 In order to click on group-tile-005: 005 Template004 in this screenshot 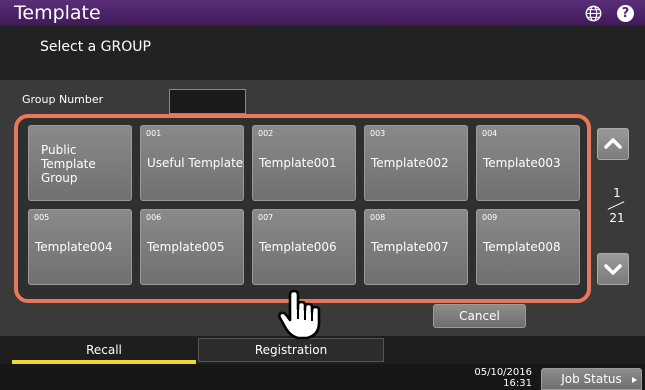, I will do `click(80, 247)`.